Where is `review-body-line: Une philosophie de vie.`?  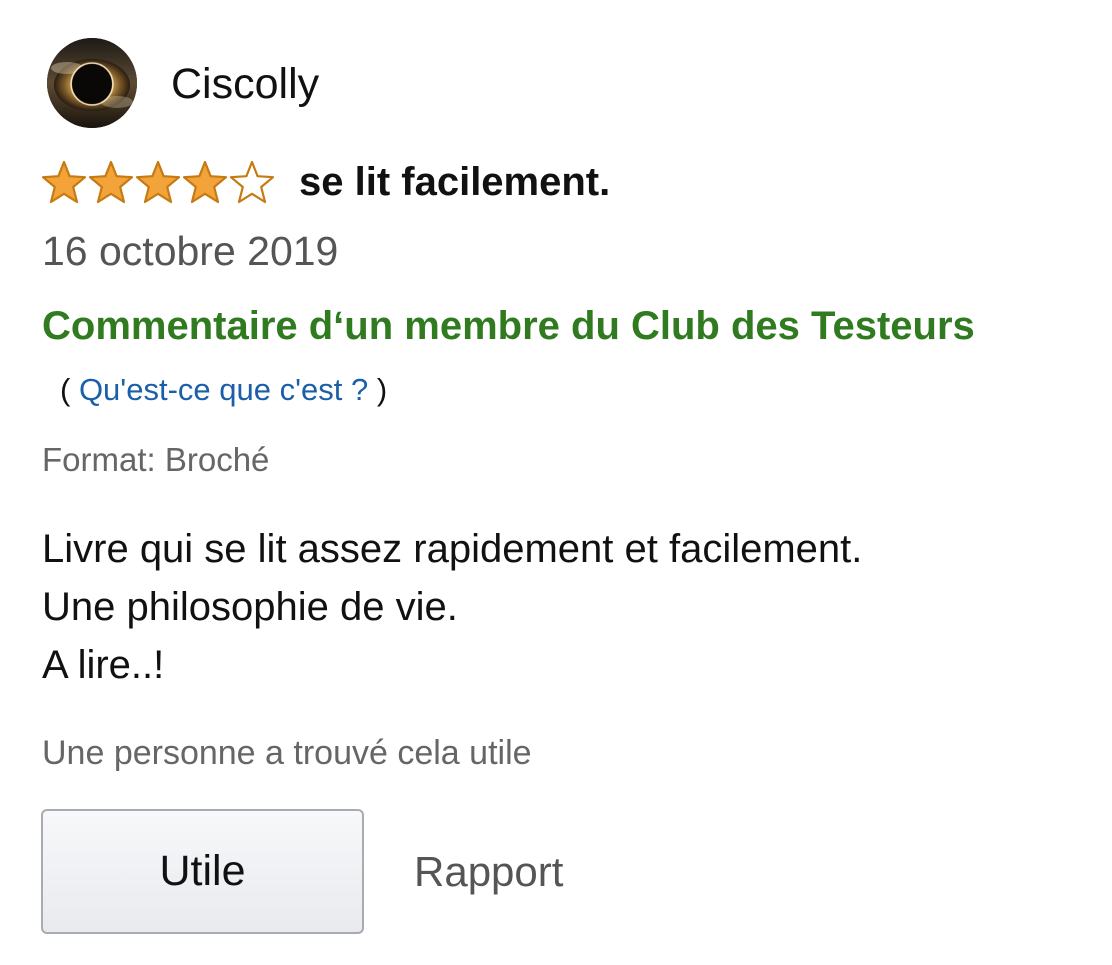
review-body-line: Une philosophie de vie. is located at coordinates (250, 607).